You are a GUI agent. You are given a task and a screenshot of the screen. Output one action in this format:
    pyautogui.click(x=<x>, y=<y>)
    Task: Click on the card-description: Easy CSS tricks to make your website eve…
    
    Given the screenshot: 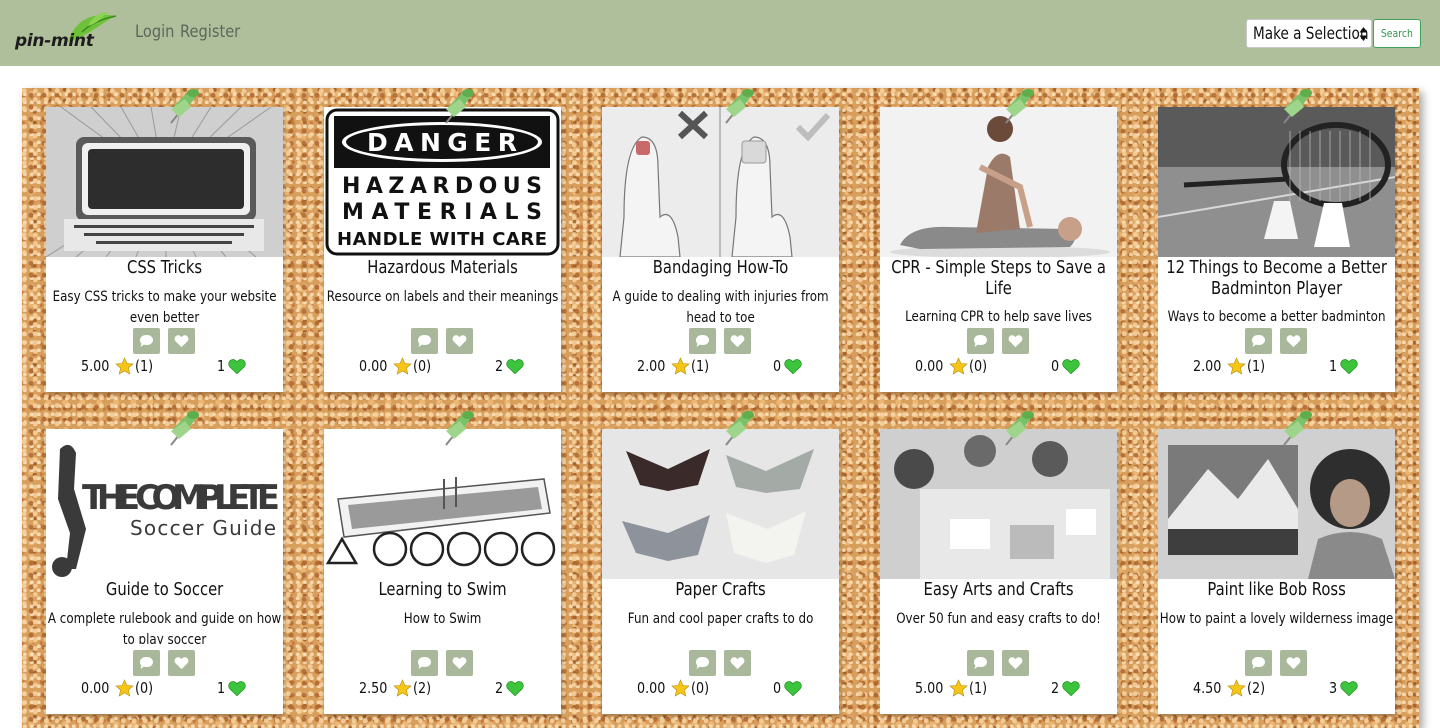 What is the action you would take?
    pyautogui.click(x=164, y=304)
    